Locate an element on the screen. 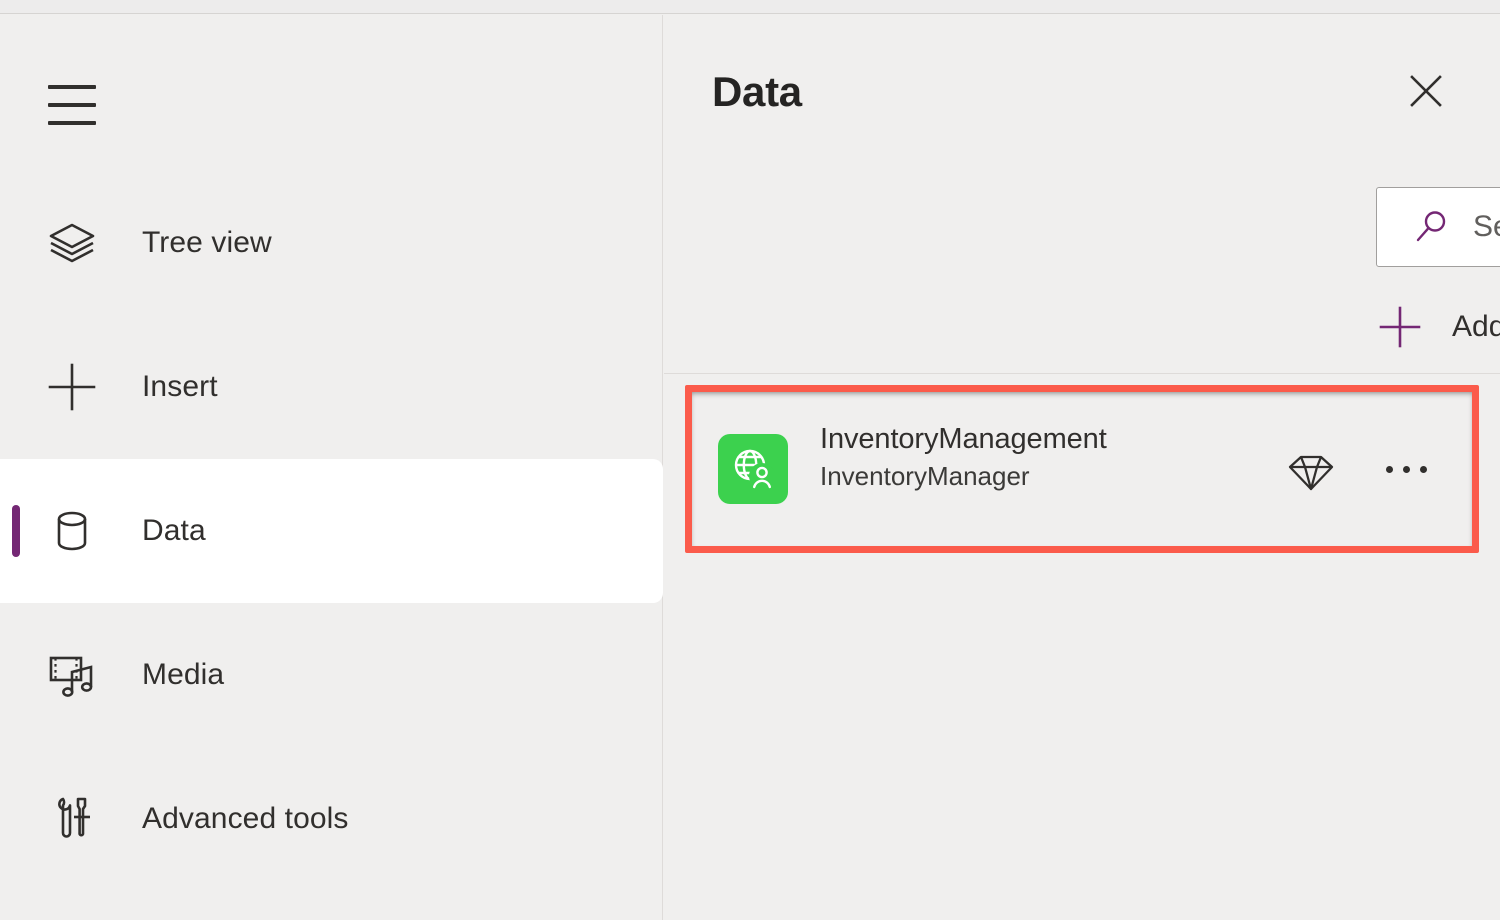  sidebar-item-media: Media is located at coordinates (331, 675).